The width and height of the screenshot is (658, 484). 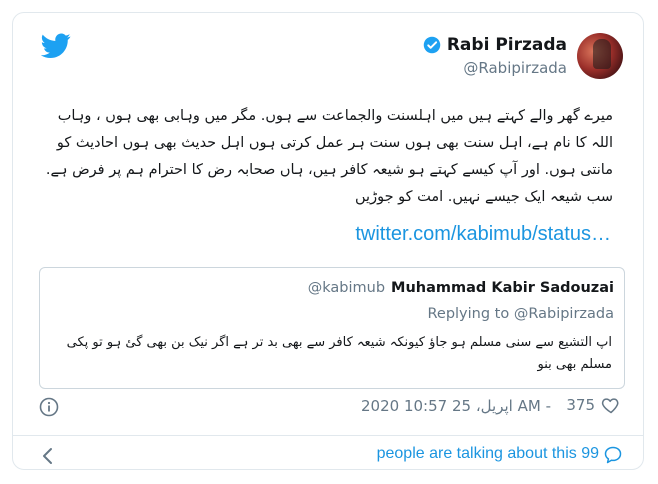 I want to click on quoted-author-handle: @kabimub, so click(x=346, y=288).